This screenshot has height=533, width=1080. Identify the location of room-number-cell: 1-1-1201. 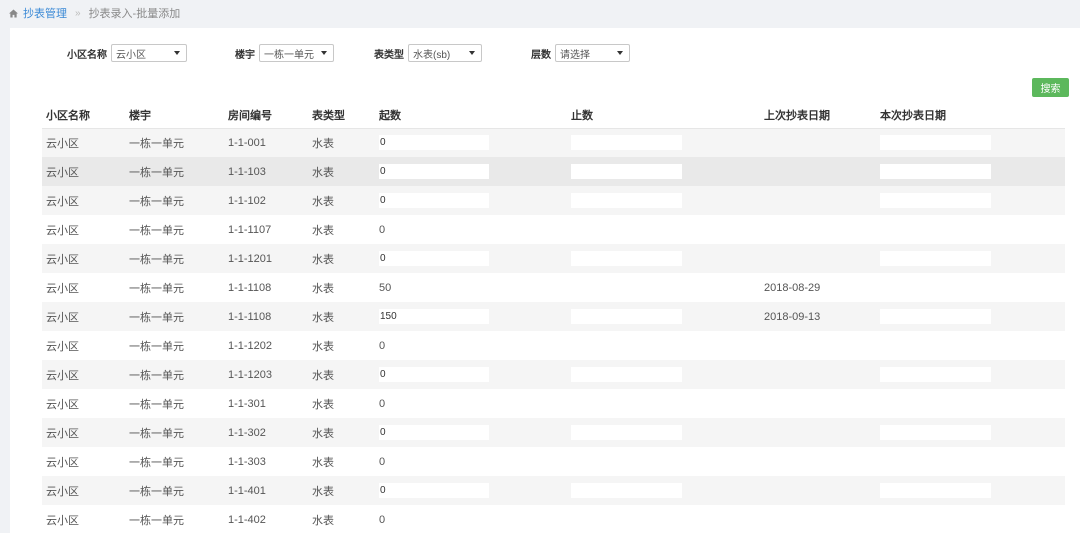
(250, 258).